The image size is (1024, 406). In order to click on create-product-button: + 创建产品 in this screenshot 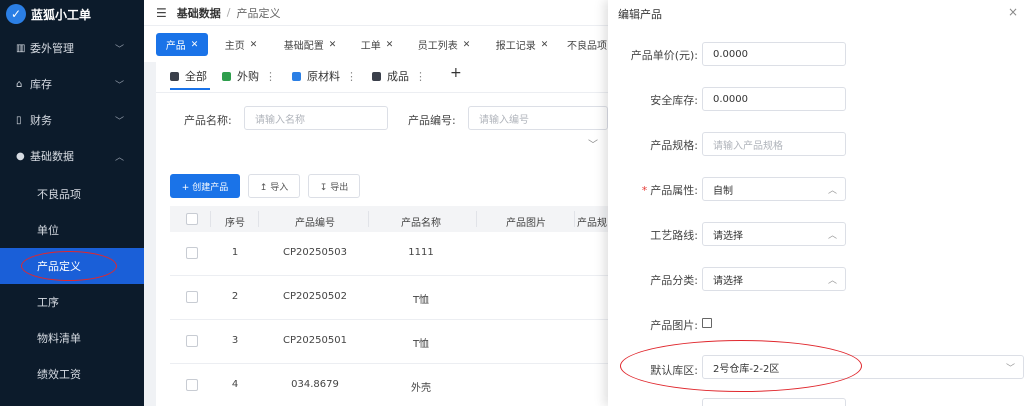, I will do `click(205, 186)`.